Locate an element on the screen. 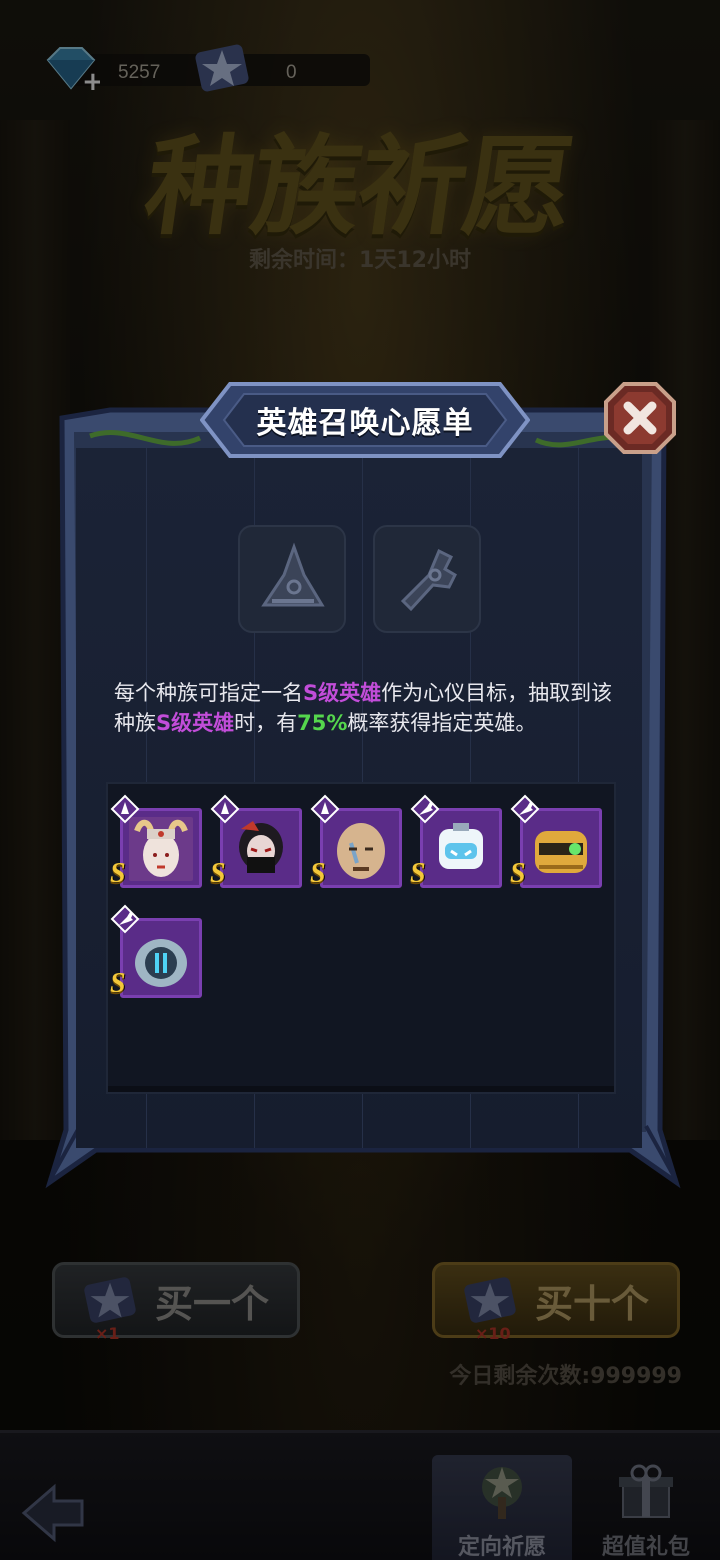 This screenshot has height=1560, width=720. bald-warrior-portrait is located at coordinates (361, 849).